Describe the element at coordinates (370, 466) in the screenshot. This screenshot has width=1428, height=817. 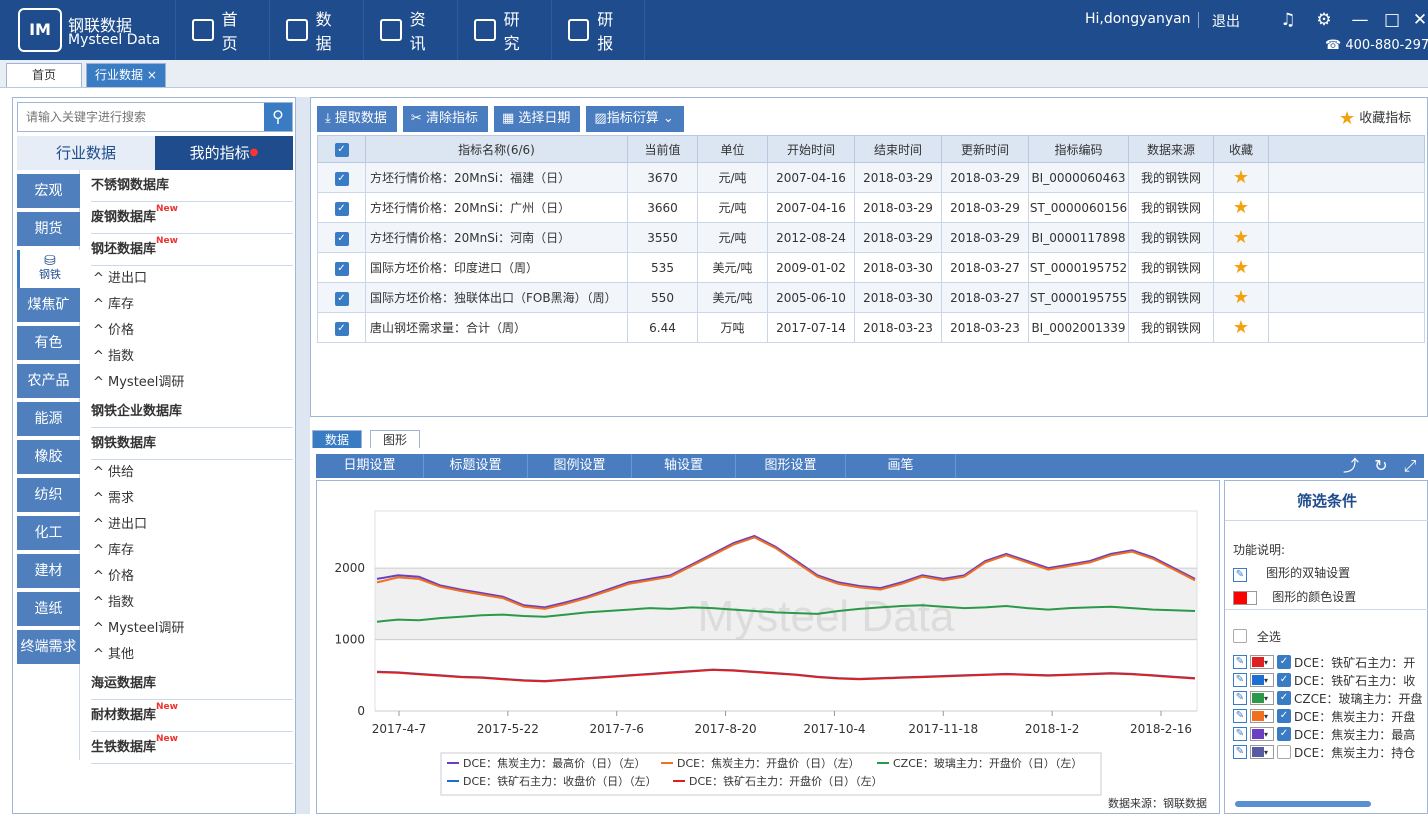
I see `menu-date-settings: 日期设置` at that location.